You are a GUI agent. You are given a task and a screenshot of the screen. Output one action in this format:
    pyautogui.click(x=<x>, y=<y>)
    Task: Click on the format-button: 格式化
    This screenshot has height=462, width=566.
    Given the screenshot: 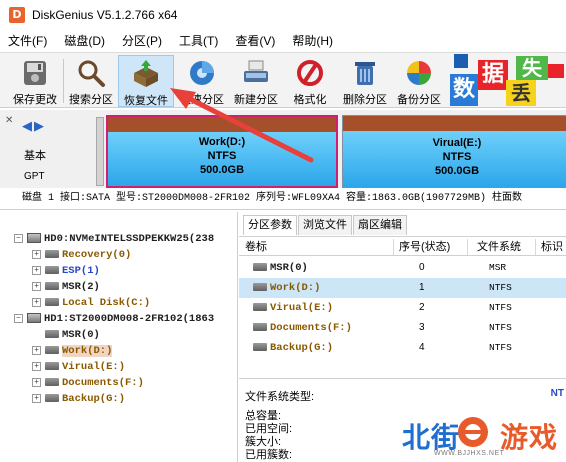 What is the action you would take?
    pyautogui.click(x=310, y=81)
    